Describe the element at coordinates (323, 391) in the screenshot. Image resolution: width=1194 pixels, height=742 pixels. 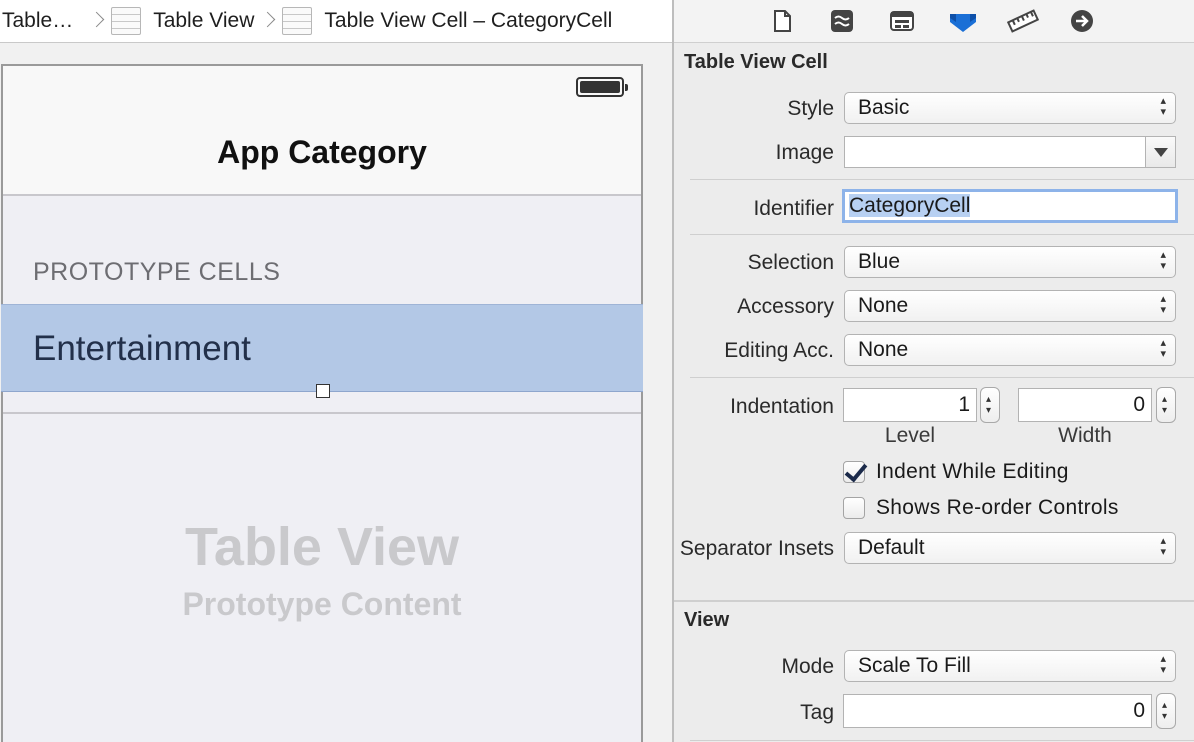
I see `resize-handle` at that location.